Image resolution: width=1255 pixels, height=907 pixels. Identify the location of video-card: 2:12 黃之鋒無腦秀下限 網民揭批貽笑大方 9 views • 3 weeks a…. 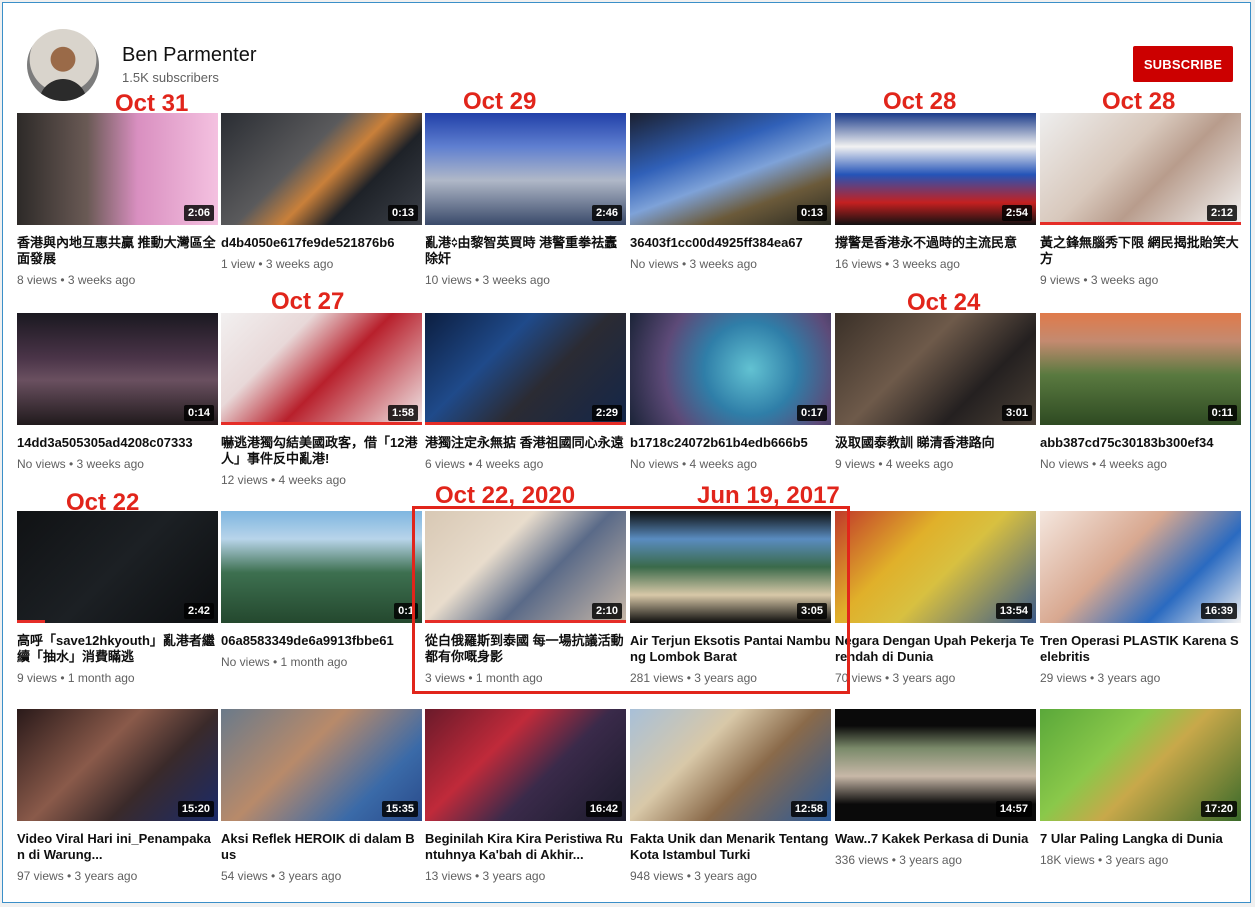
(1140, 200).